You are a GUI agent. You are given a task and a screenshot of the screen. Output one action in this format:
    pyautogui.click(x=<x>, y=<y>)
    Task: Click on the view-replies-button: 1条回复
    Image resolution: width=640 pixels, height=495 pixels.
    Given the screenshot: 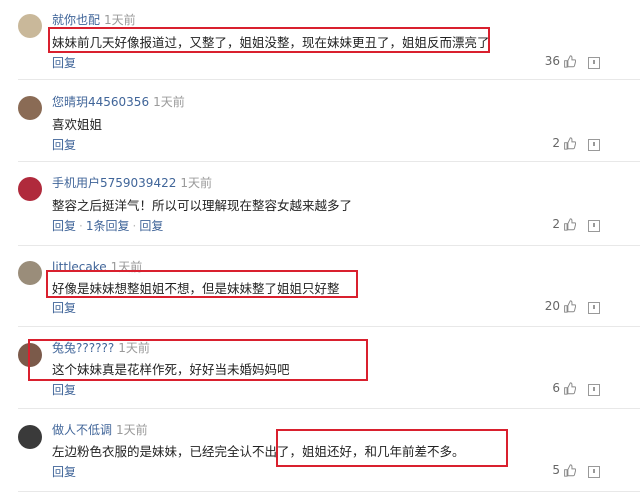 What is the action you would take?
    pyautogui.click(x=108, y=226)
    